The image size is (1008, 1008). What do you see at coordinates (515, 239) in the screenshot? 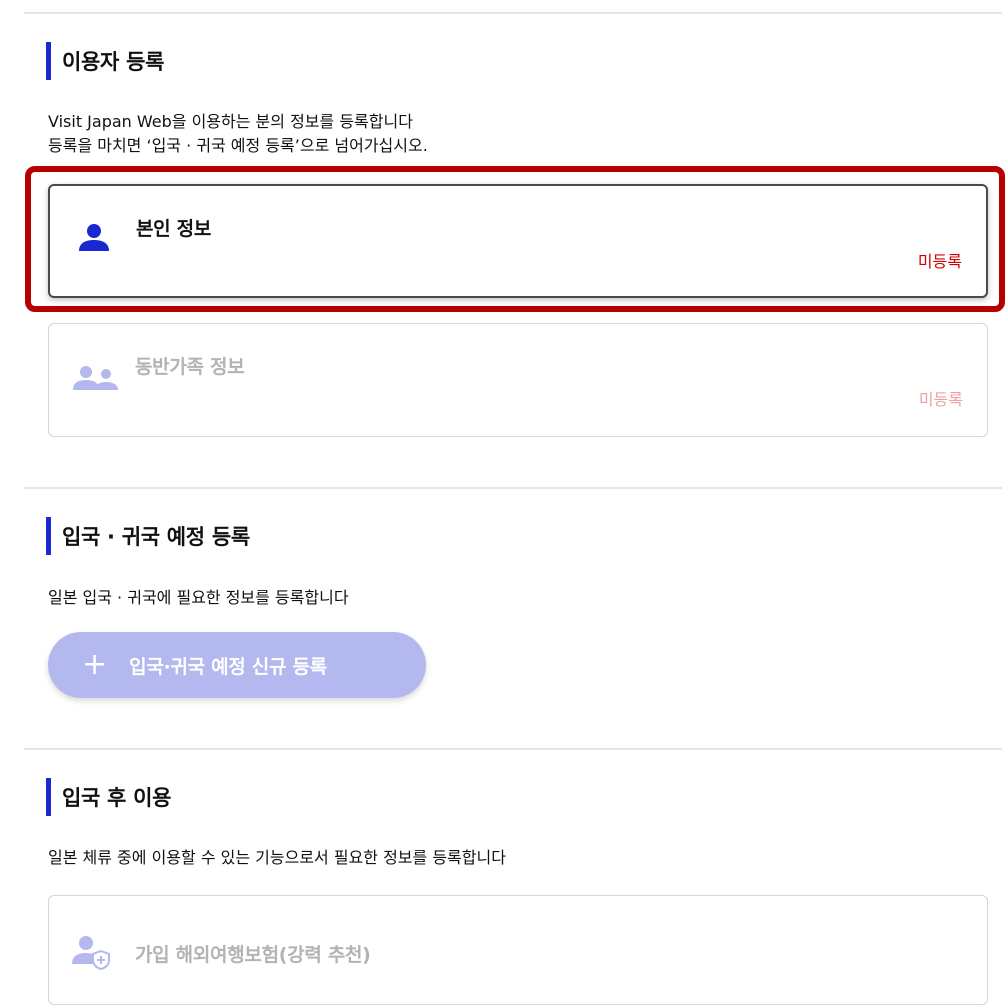
I see `highlight-frame` at bounding box center [515, 239].